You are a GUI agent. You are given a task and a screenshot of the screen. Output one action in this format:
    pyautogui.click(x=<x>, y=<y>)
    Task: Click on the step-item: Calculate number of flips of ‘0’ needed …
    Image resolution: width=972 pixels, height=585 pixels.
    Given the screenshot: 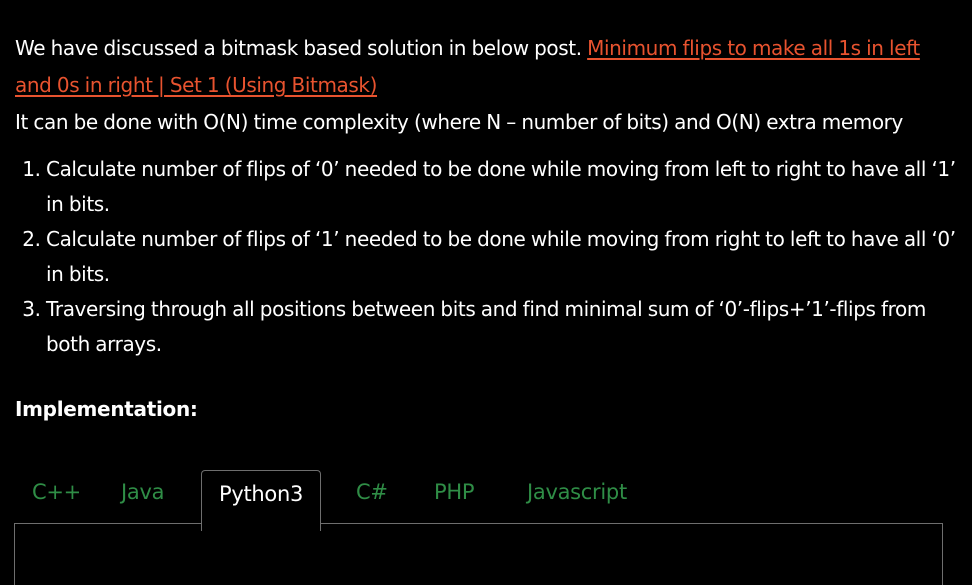 What is the action you would take?
    pyautogui.click(x=503, y=187)
    